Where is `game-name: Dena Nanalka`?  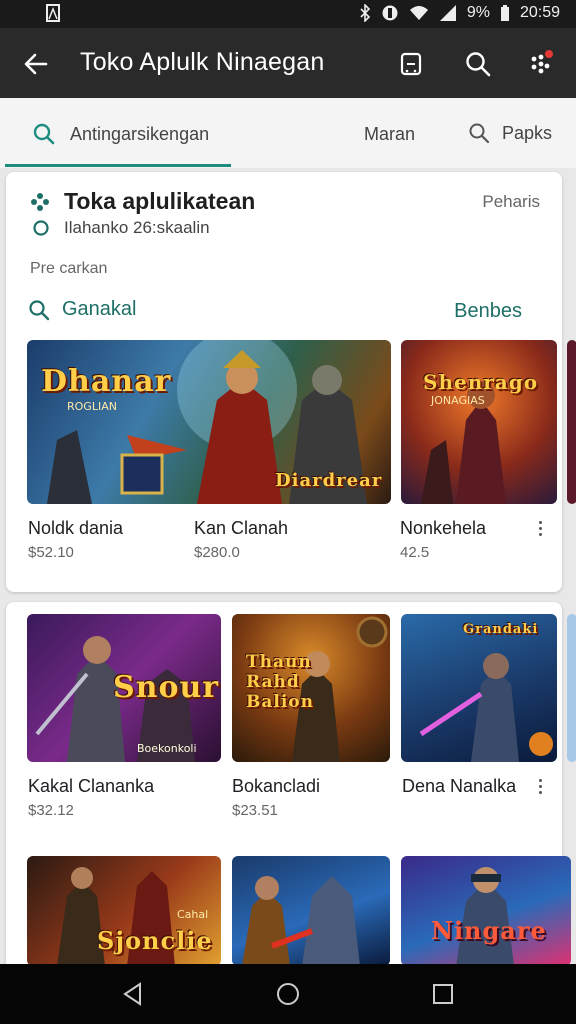
game-name: Dena Nanalka is located at coordinates (459, 786).